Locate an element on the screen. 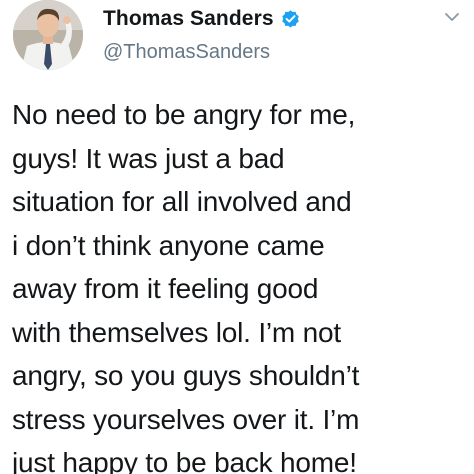 This screenshot has height=474, width=474. display-name: Thomas Sanders is located at coordinates (188, 19).